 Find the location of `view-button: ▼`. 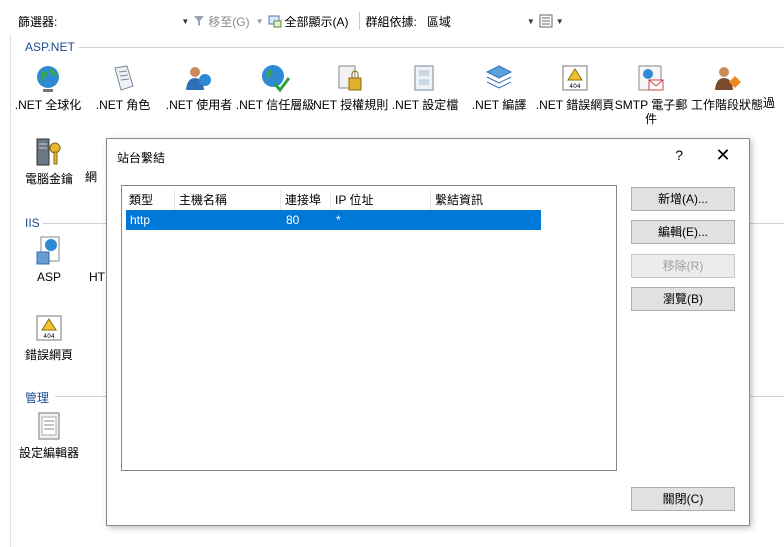

view-button: ▼ is located at coordinates (553, 21).